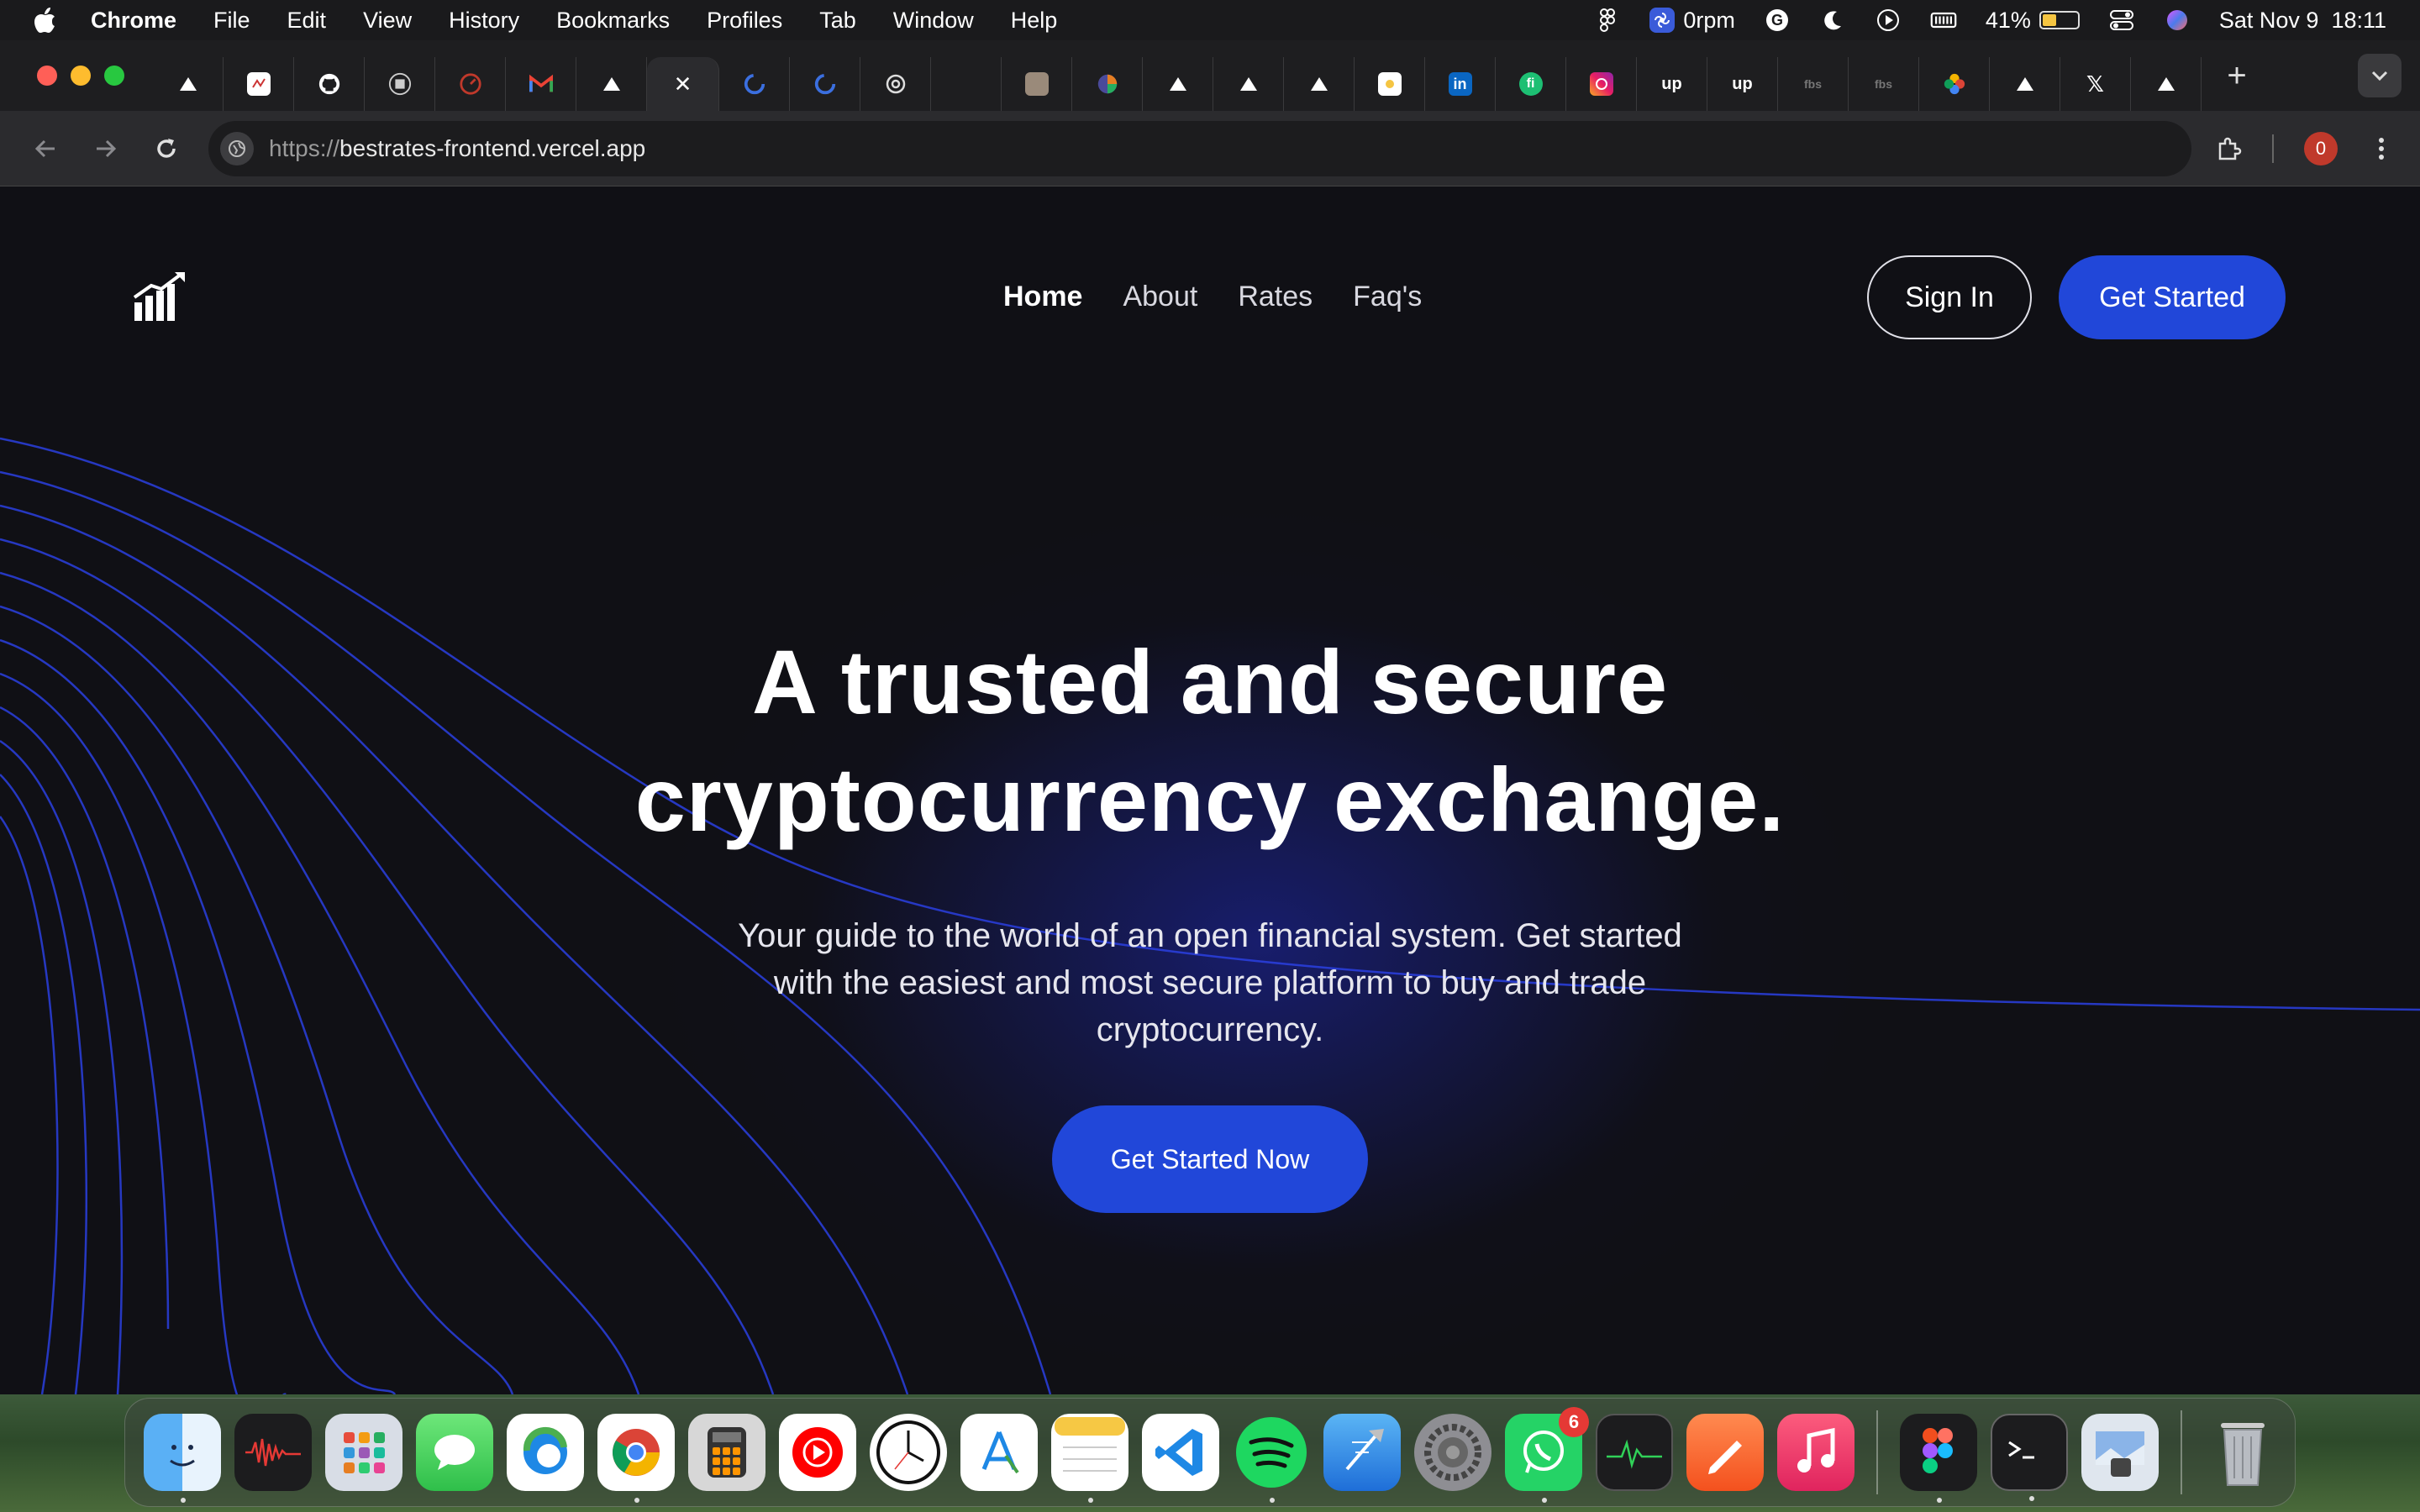  What do you see at coordinates (1949, 297) in the screenshot?
I see `sign-in-button: Sign In` at bounding box center [1949, 297].